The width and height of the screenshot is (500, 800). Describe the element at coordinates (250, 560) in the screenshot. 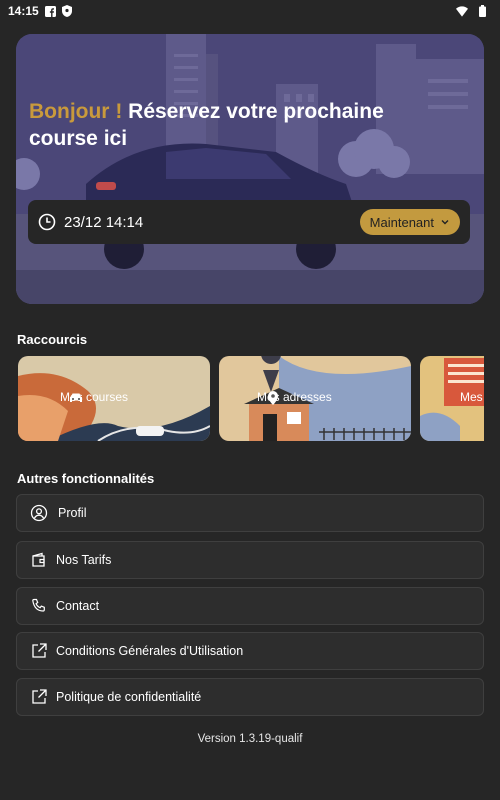

I see `menu-item-pricing: Nos Tarifs` at that location.